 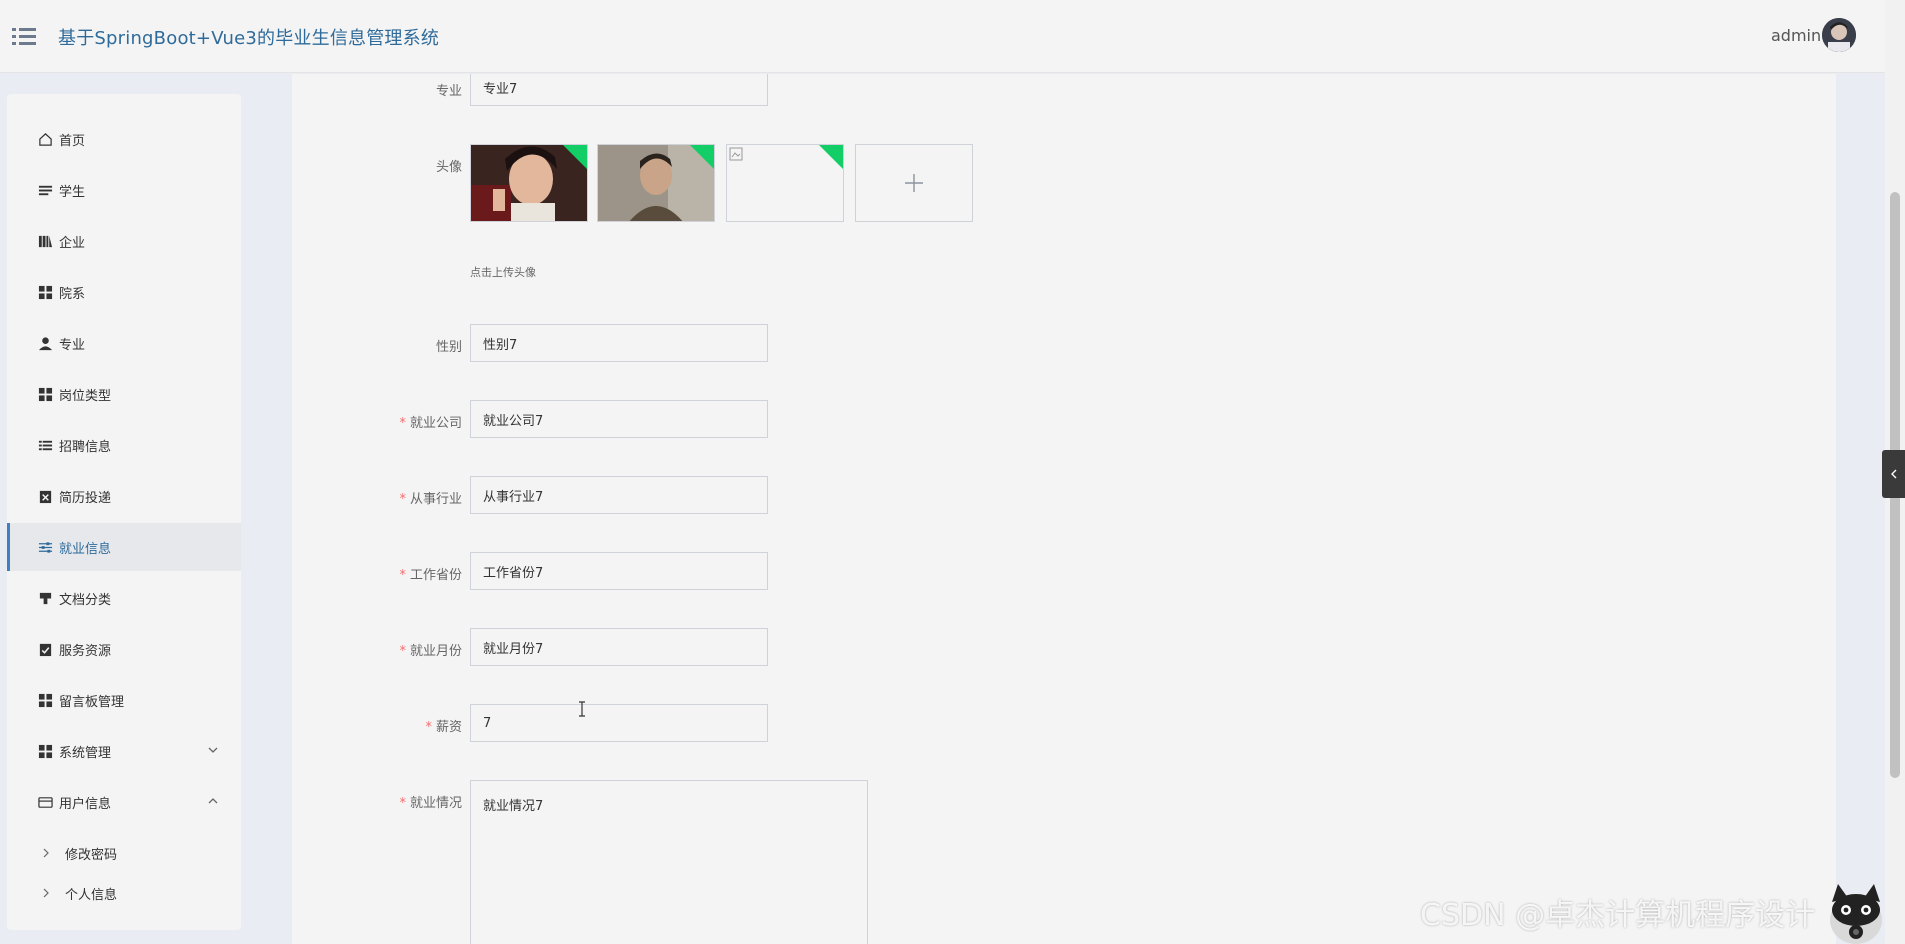 I want to click on status-label: * 就业情况, so click(x=430, y=803).